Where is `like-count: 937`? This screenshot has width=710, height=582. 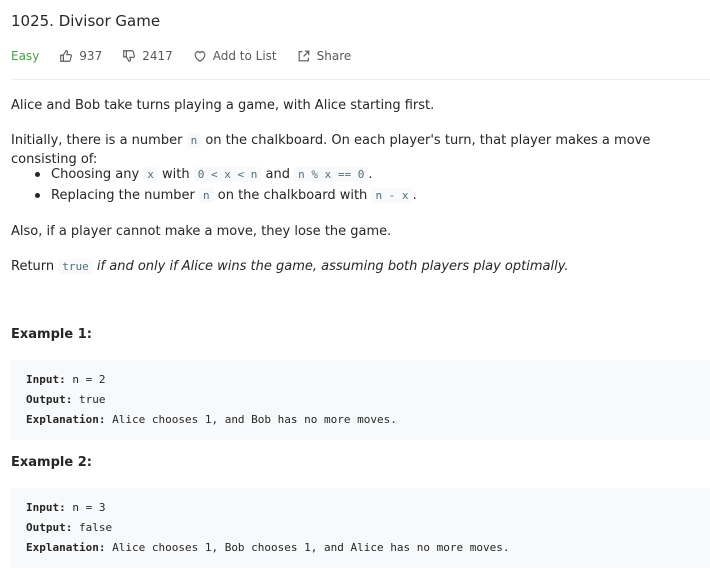 like-count: 937 is located at coordinates (91, 56).